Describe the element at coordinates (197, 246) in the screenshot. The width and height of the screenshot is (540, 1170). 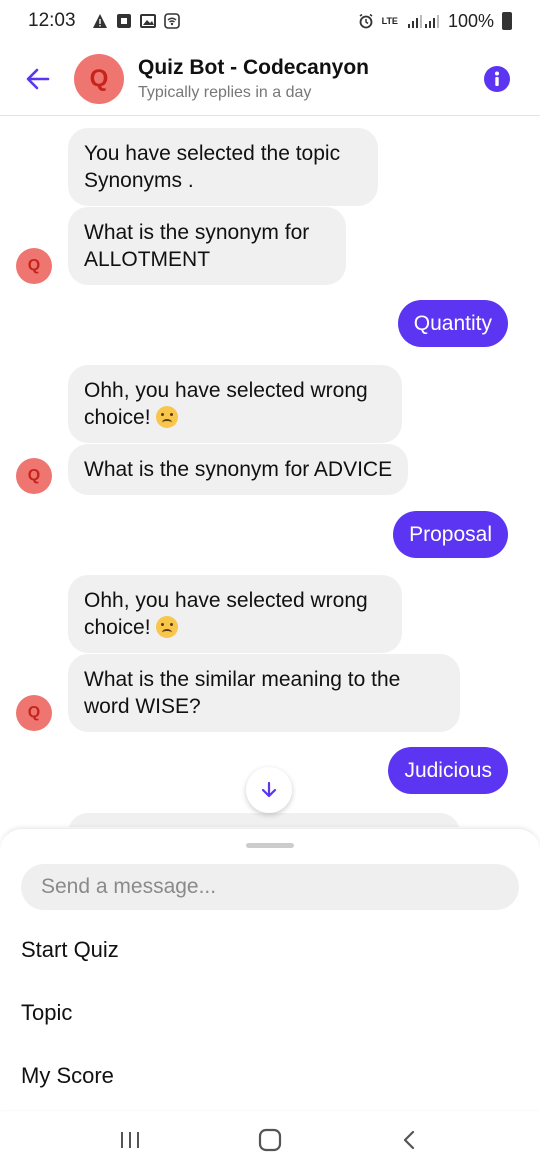
I see `message-text: What is the synonym for ALLOTMENT` at that location.